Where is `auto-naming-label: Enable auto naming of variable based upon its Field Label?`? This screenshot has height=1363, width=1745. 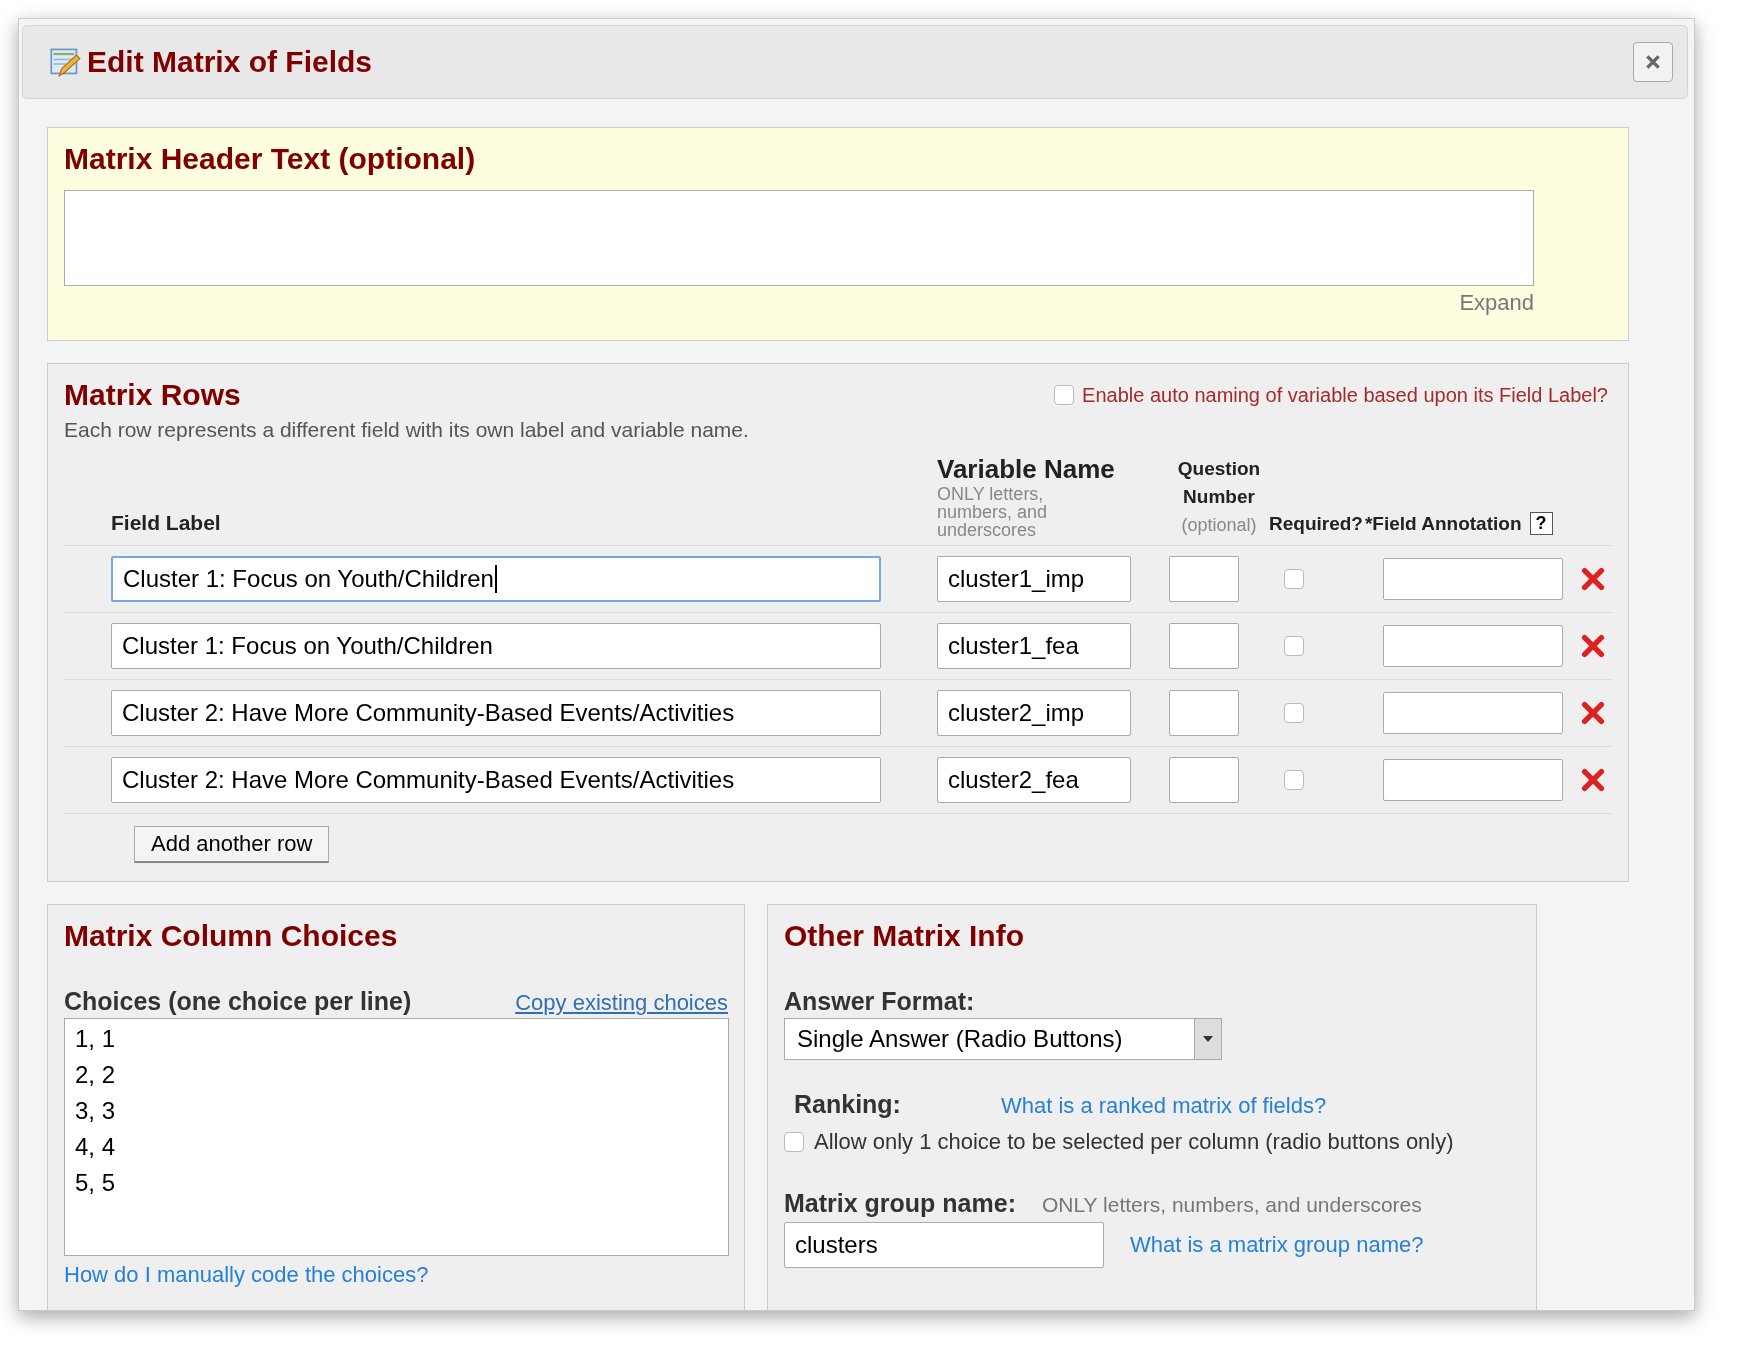
auto-naming-label: Enable auto naming of variable based upon its Field Label? is located at coordinates (1345, 395).